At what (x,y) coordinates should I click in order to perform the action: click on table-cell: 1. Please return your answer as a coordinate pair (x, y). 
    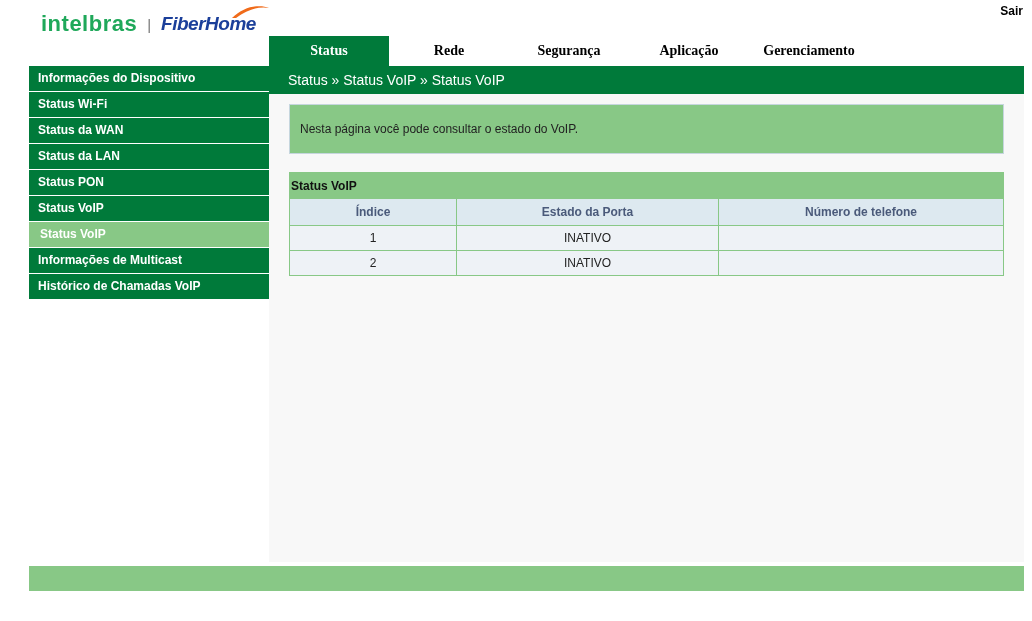
    Looking at the image, I should click on (373, 238).